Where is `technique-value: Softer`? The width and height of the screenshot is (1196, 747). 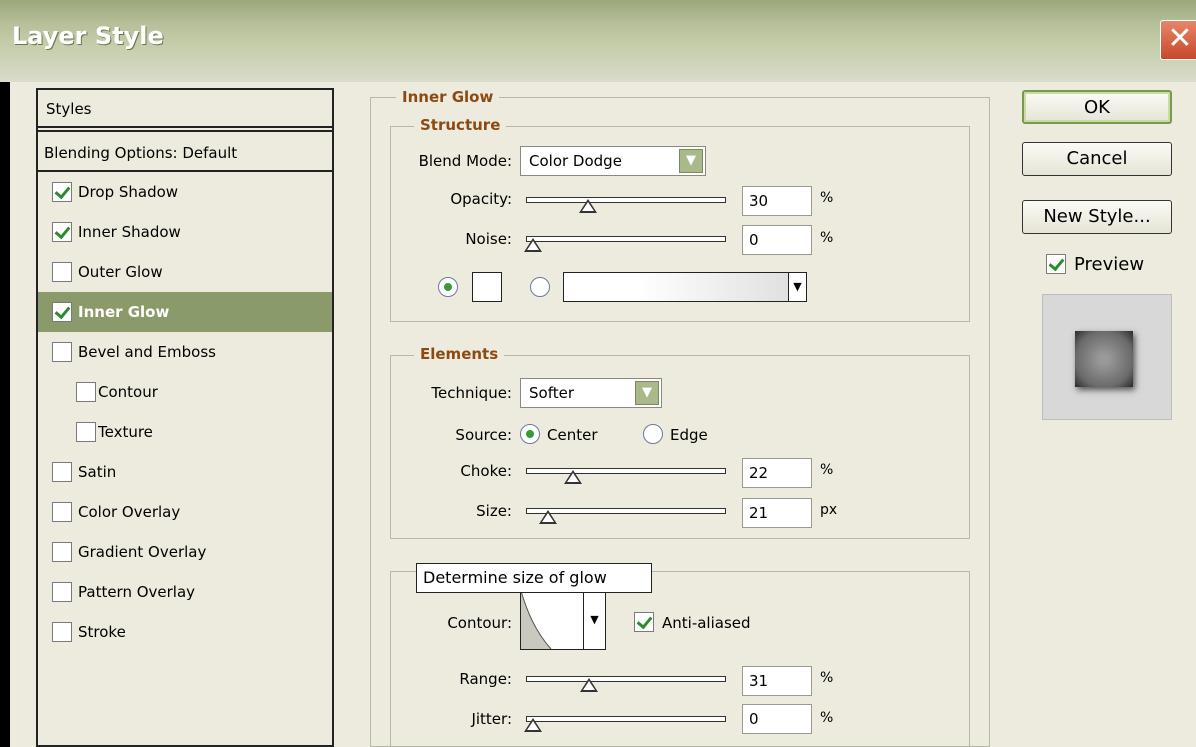
technique-value: Softer is located at coordinates (551, 393).